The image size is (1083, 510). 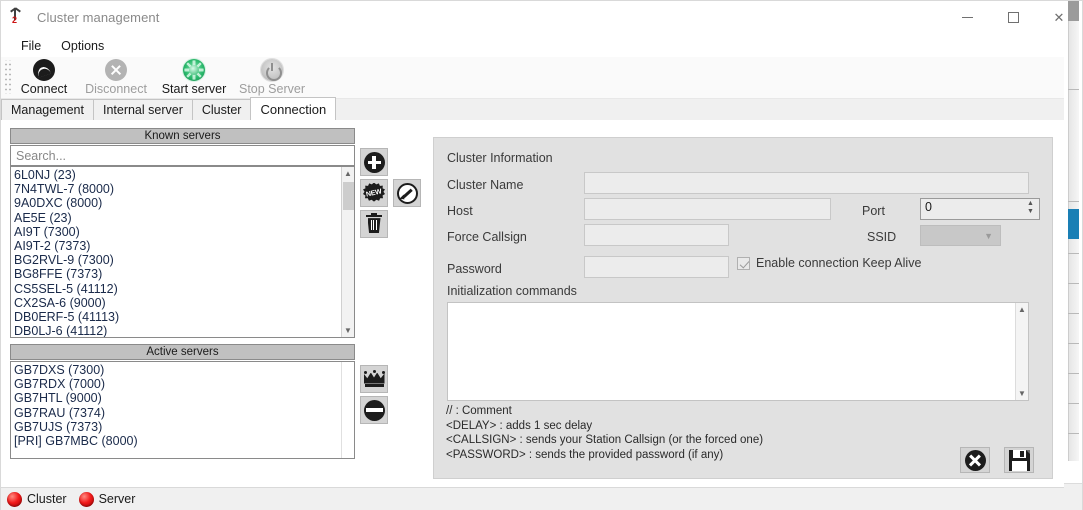 What do you see at coordinates (86, 499) in the screenshot?
I see `server-status-led` at bounding box center [86, 499].